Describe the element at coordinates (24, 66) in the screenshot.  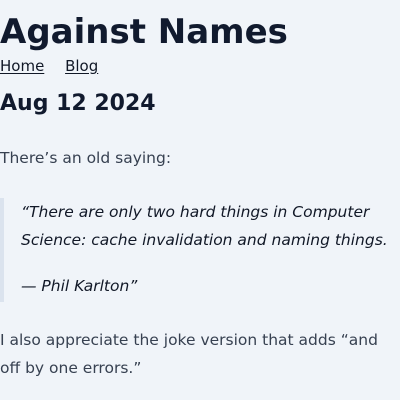
I see `nav-link-home: Home` at that location.